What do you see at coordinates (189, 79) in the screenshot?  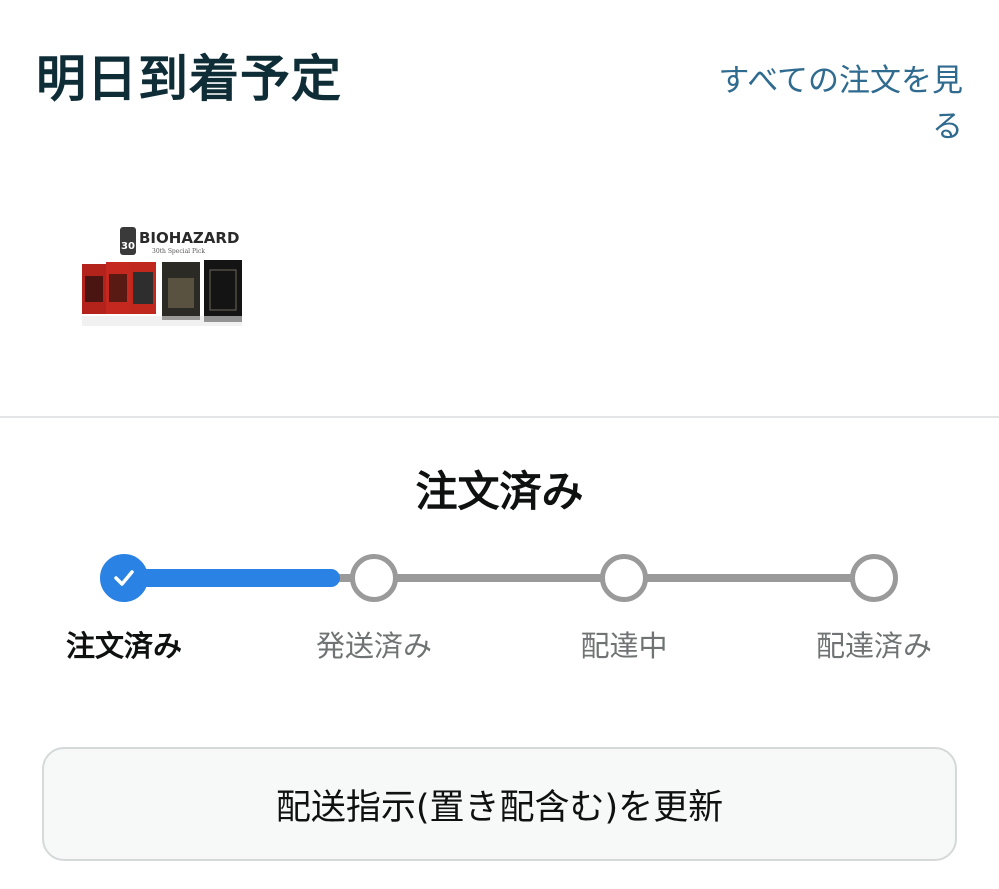 I see `delivery-estimate-title: 明日到着予定` at bounding box center [189, 79].